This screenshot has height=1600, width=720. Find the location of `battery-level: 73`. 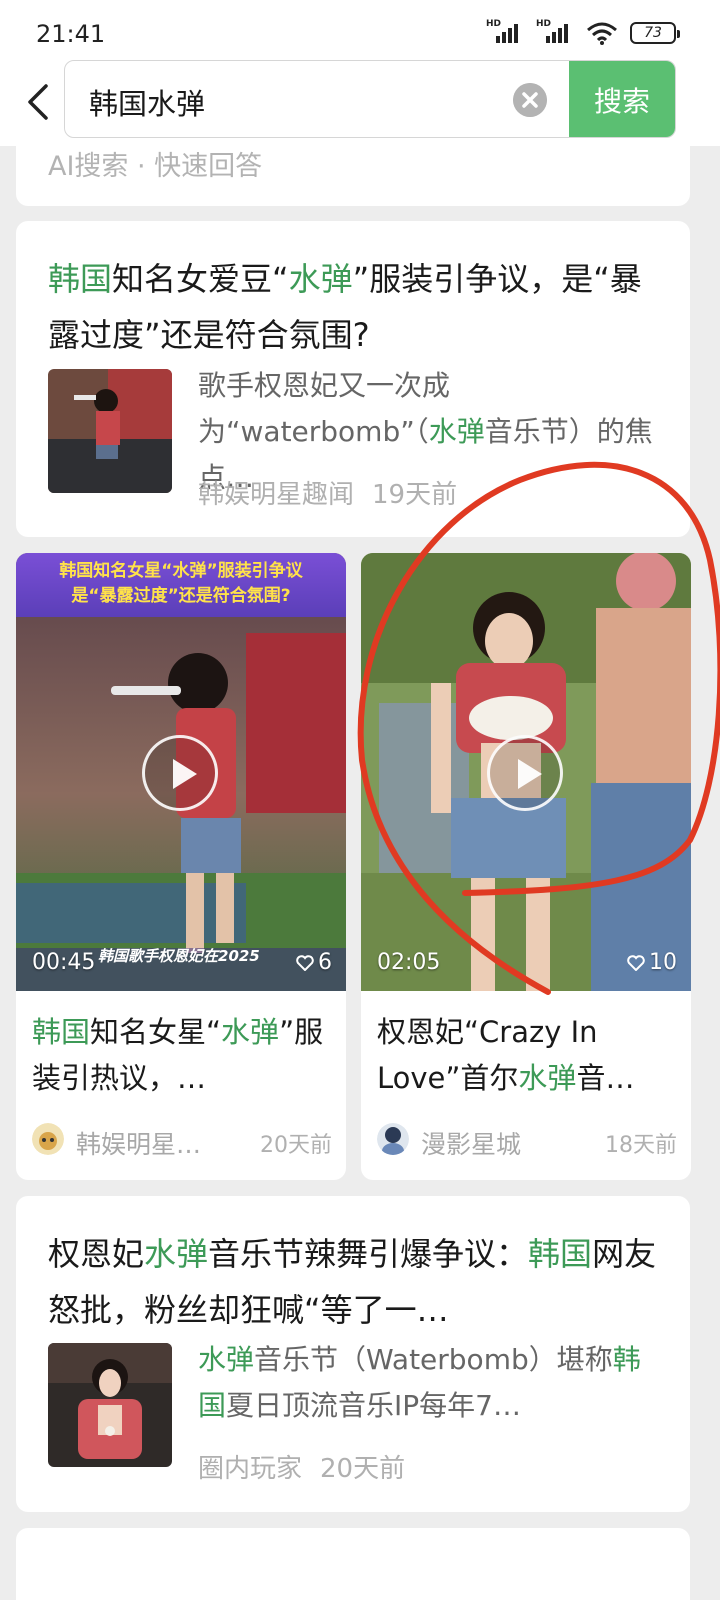

battery-level: 73 is located at coordinates (653, 33).